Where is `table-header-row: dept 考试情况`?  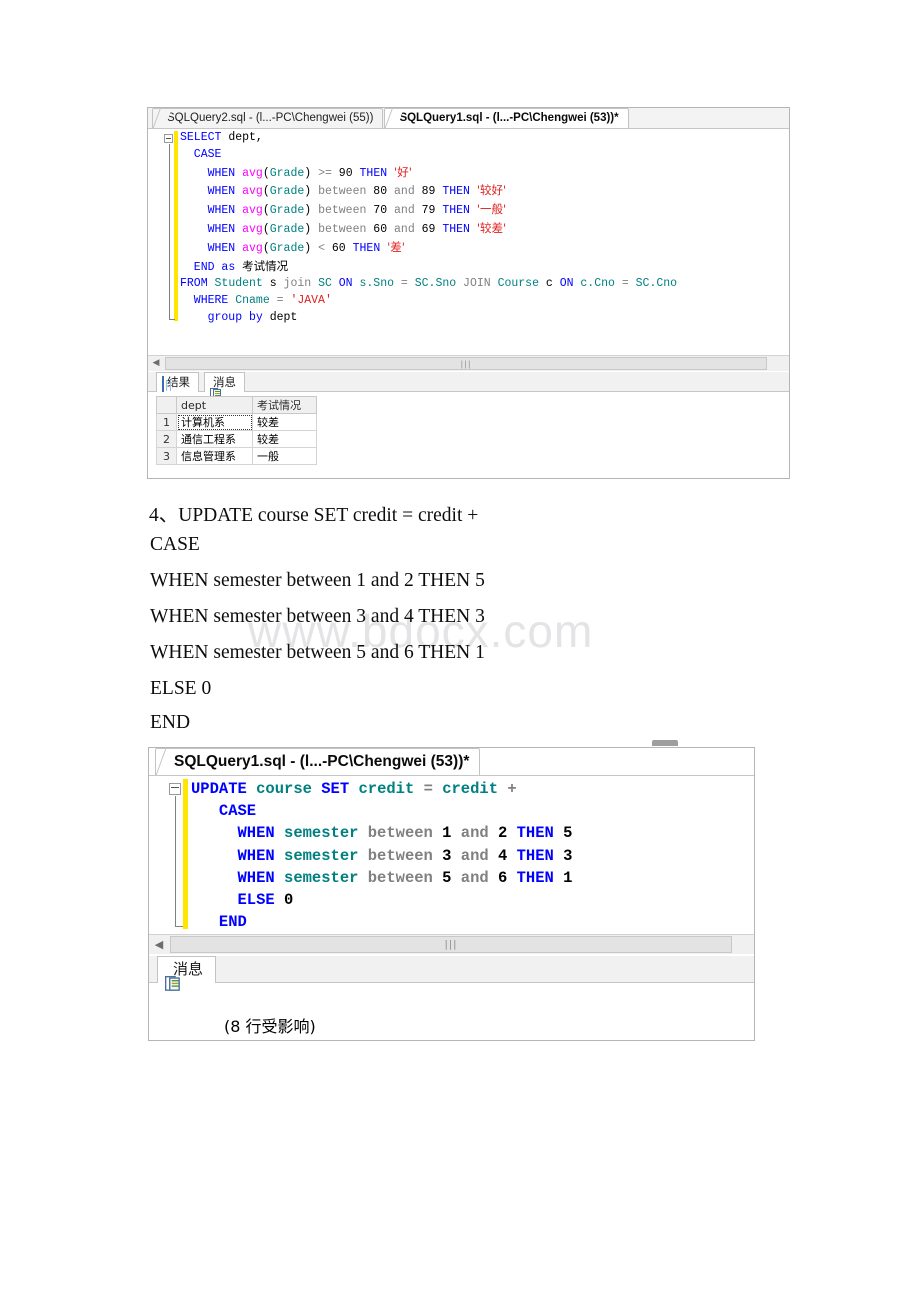 table-header-row: dept 考试情况 is located at coordinates (236, 405).